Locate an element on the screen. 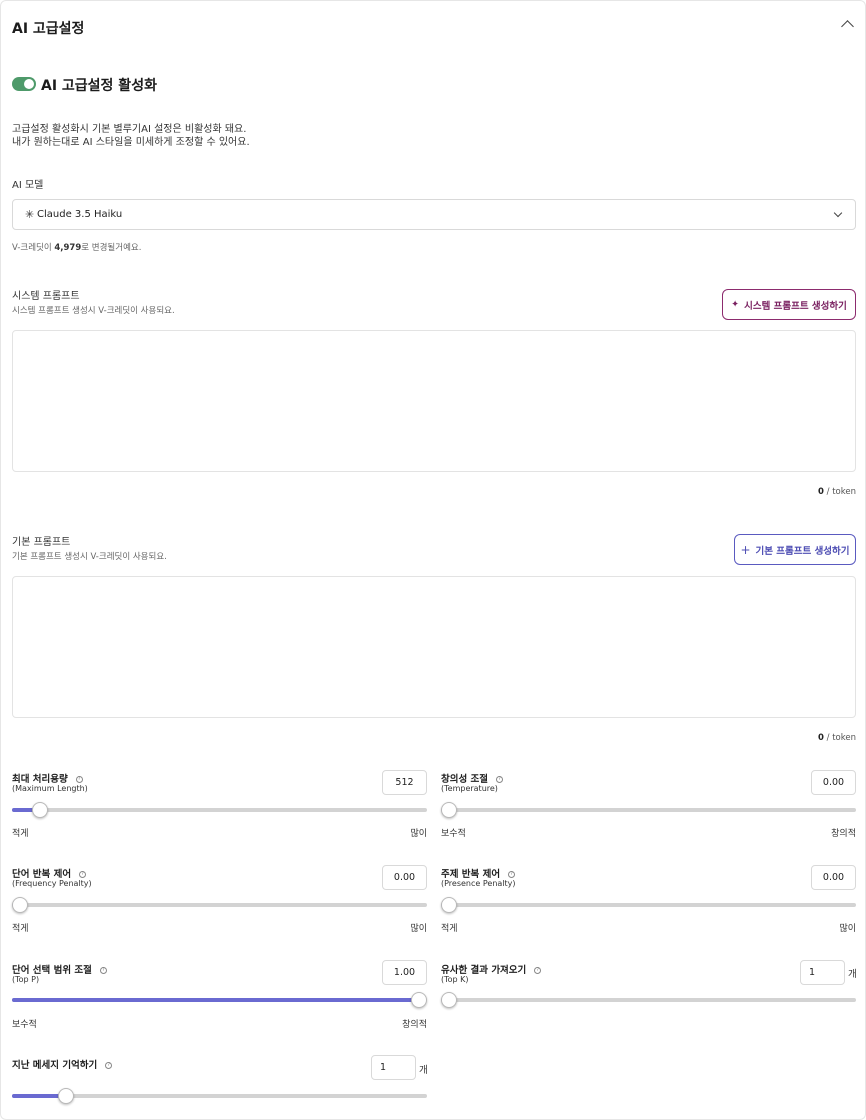  max-length-min-label: 적게 is located at coordinates (20, 834).